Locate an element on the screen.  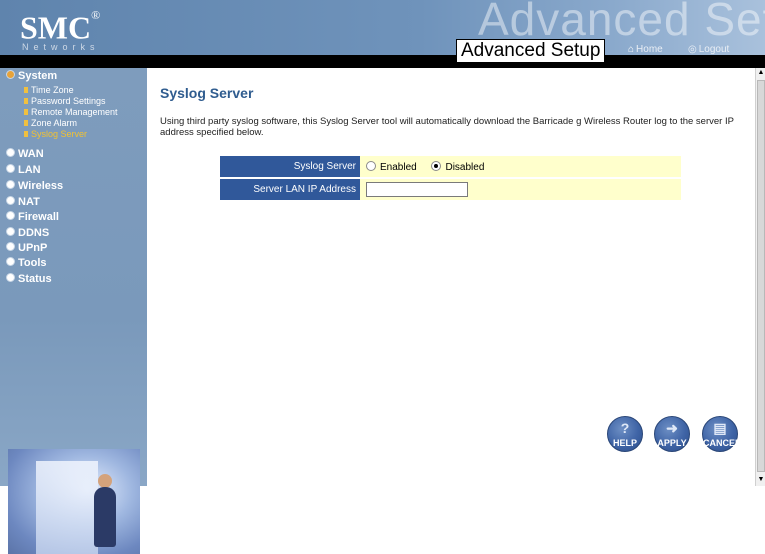
cancel-button-label: CANCEL is located at coordinates (722, 443).